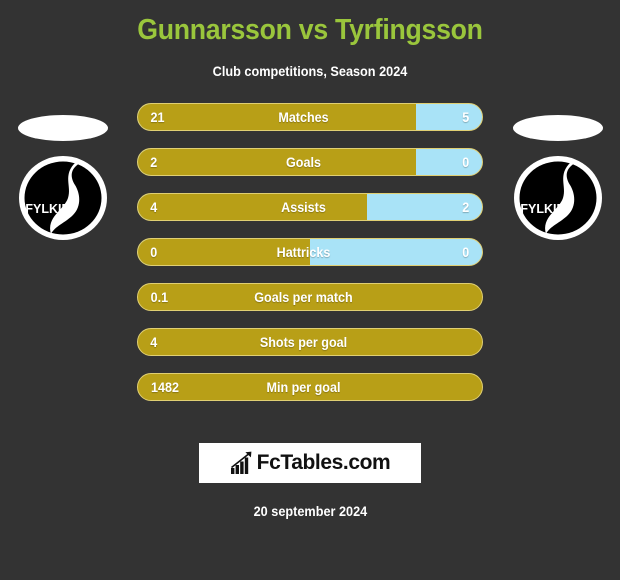 The width and height of the screenshot is (620, 580). What do you see at coordinates (303, 207) in the screenshot?
I see `stat-label-assists: Assists` at bounding box center [303, 207].